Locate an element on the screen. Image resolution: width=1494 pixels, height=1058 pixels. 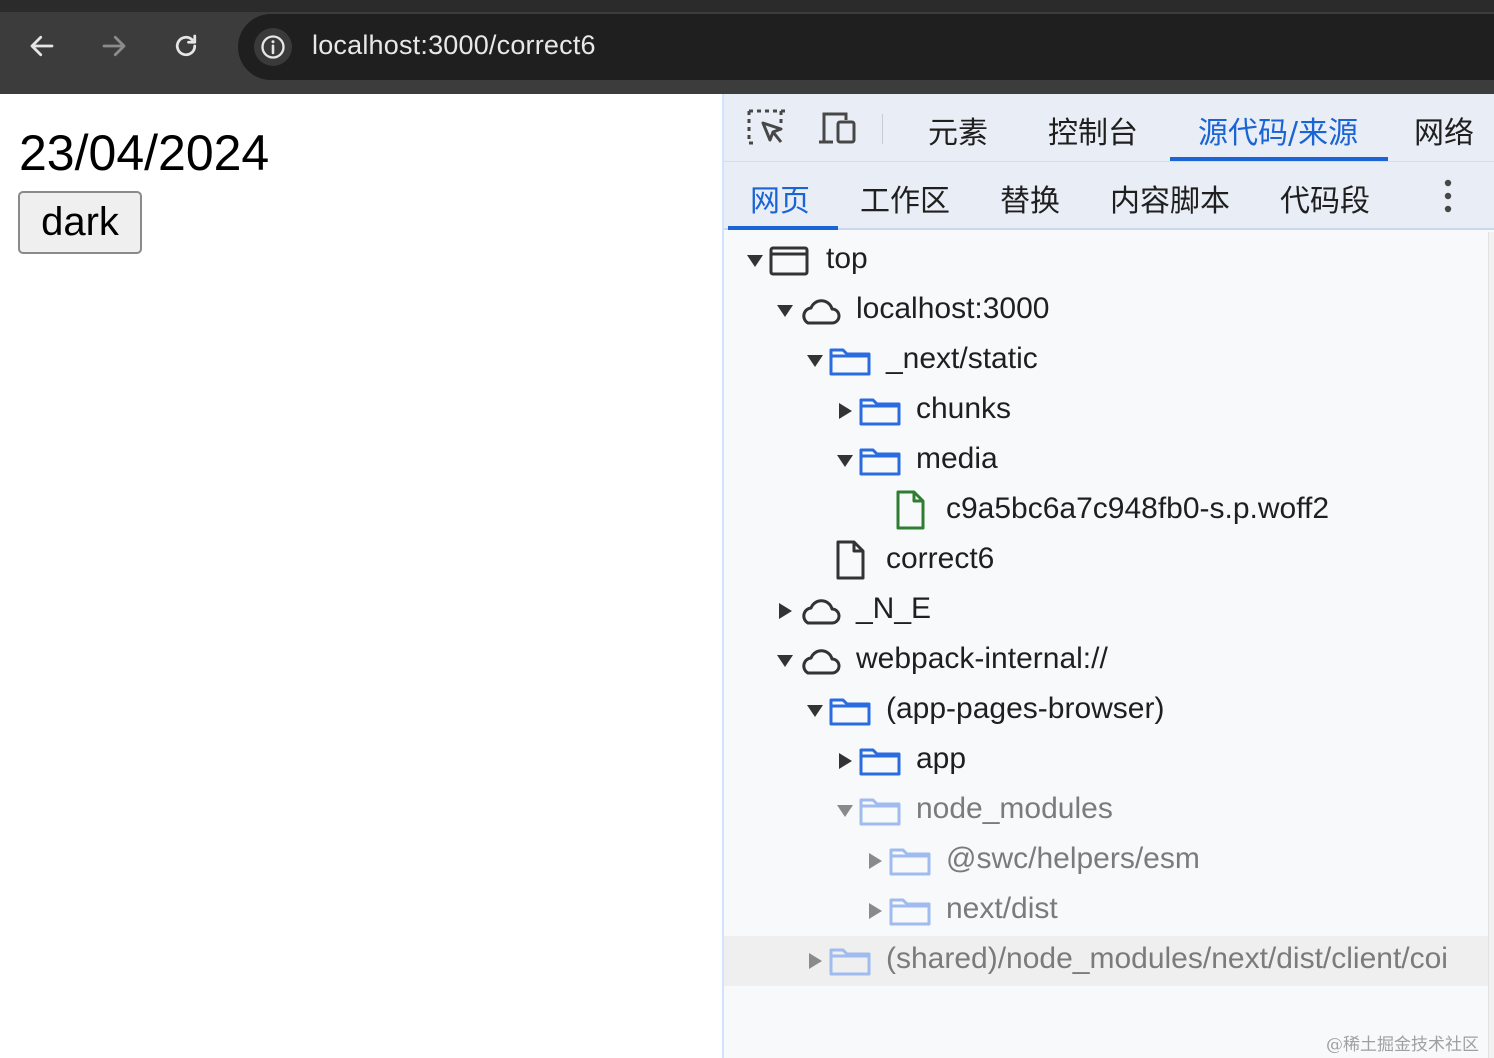
tree-item-node-modules: node_modules is located at coordinates (1106, 811).